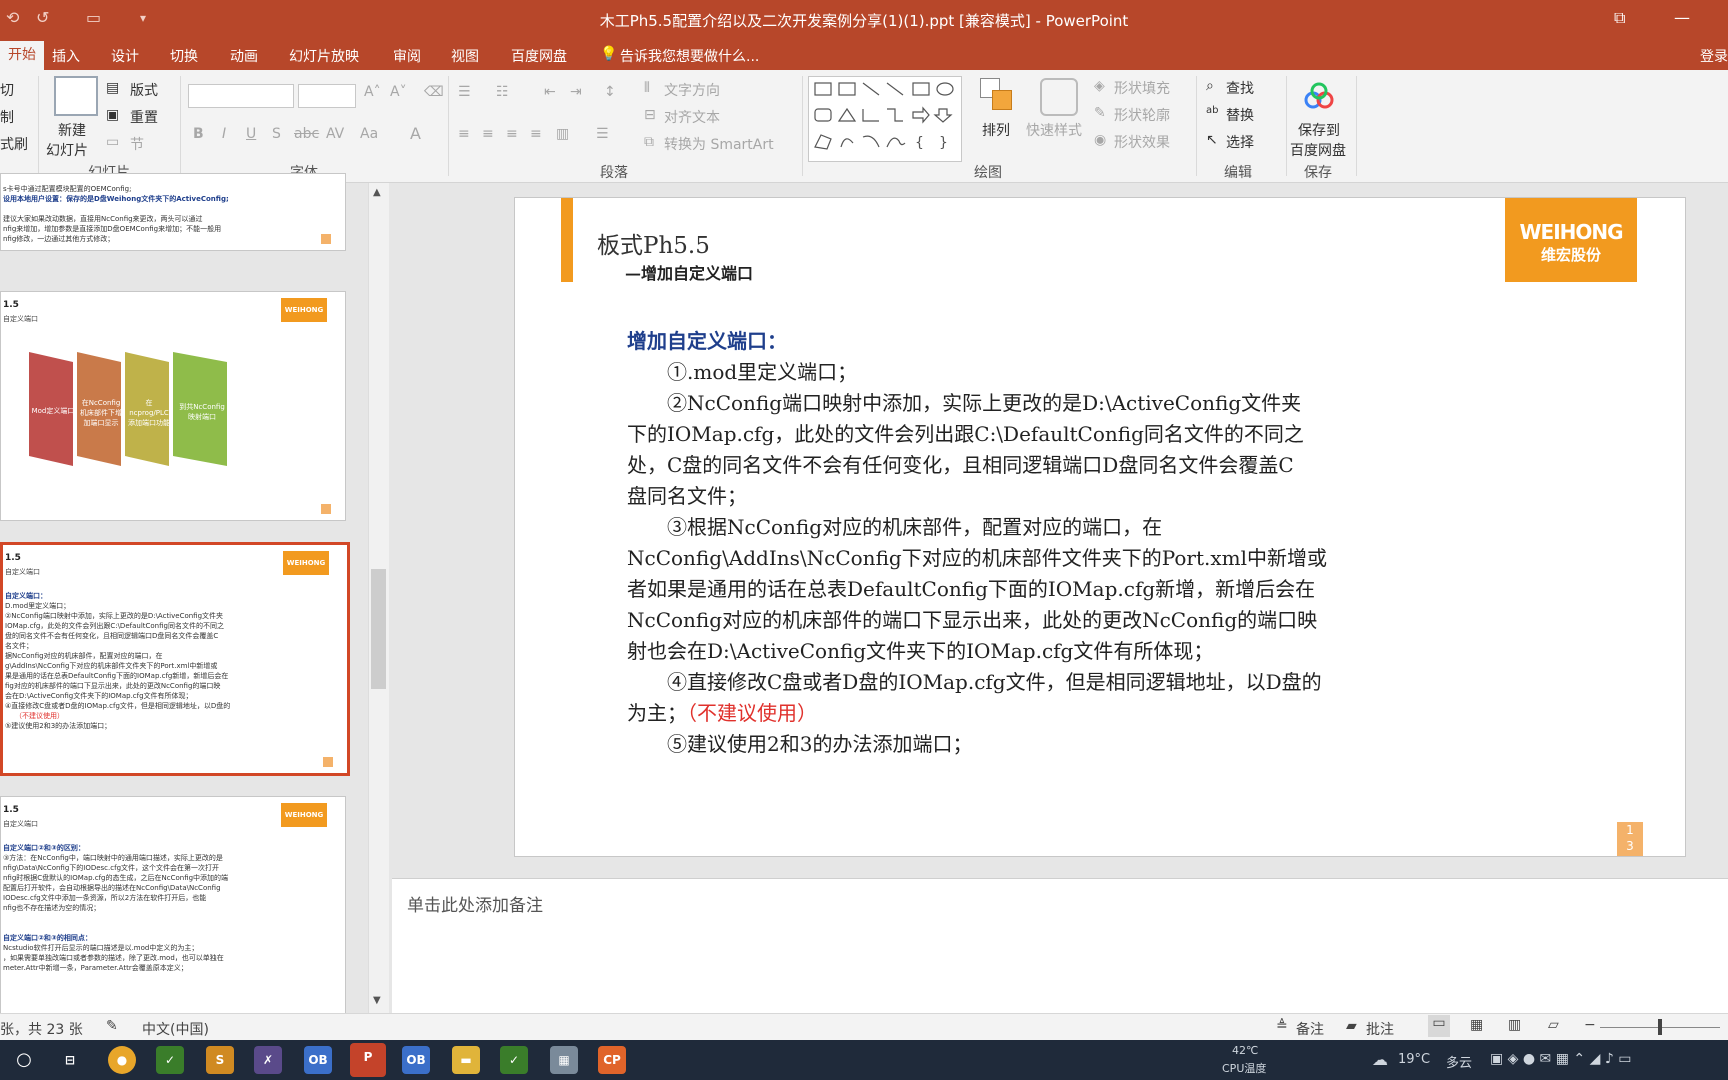 This screenshot has height=1080, width=1728. What do you see at coordinates (602, 134) in the screenshot?
I see `text-direction-extra-icon: ☰` at bounding box center [602, 134].